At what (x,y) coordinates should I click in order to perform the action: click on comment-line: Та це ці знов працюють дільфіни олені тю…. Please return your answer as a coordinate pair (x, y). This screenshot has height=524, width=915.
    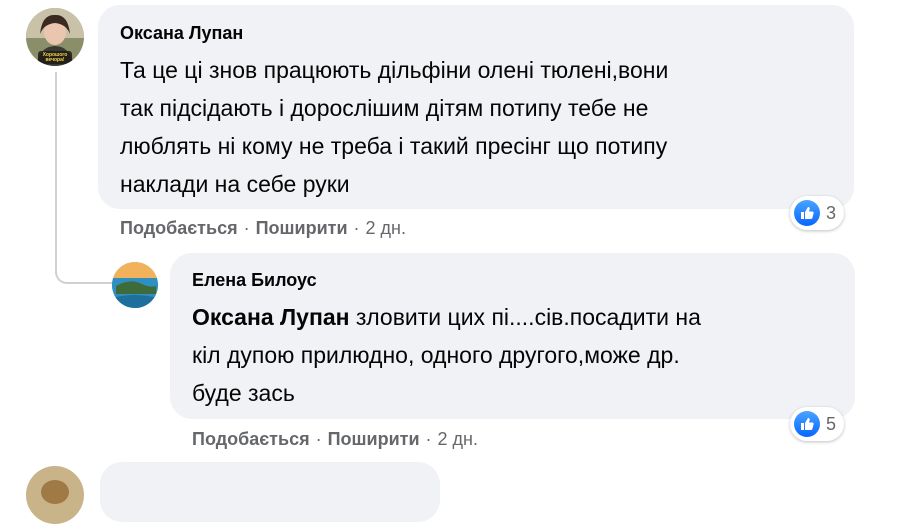
    Looking at the image, I should click on (394, 70).